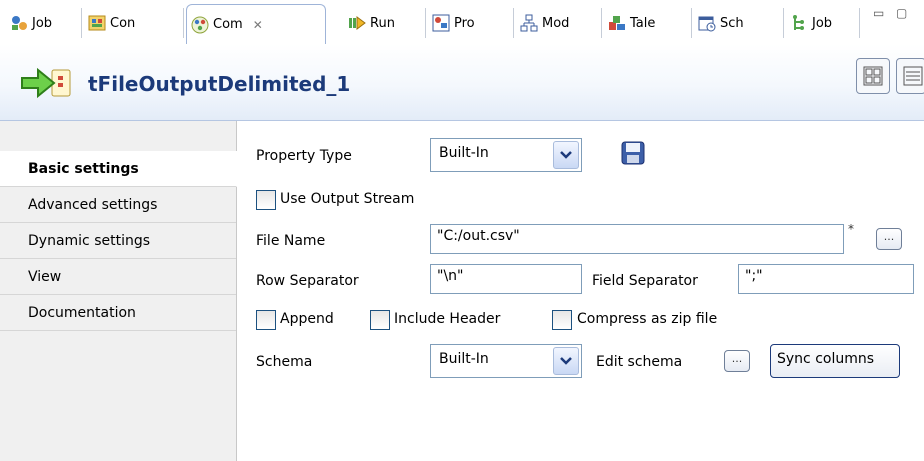  I want to click on sidebar-item-advanced-settings: Advanced settings, so click(118, 205).